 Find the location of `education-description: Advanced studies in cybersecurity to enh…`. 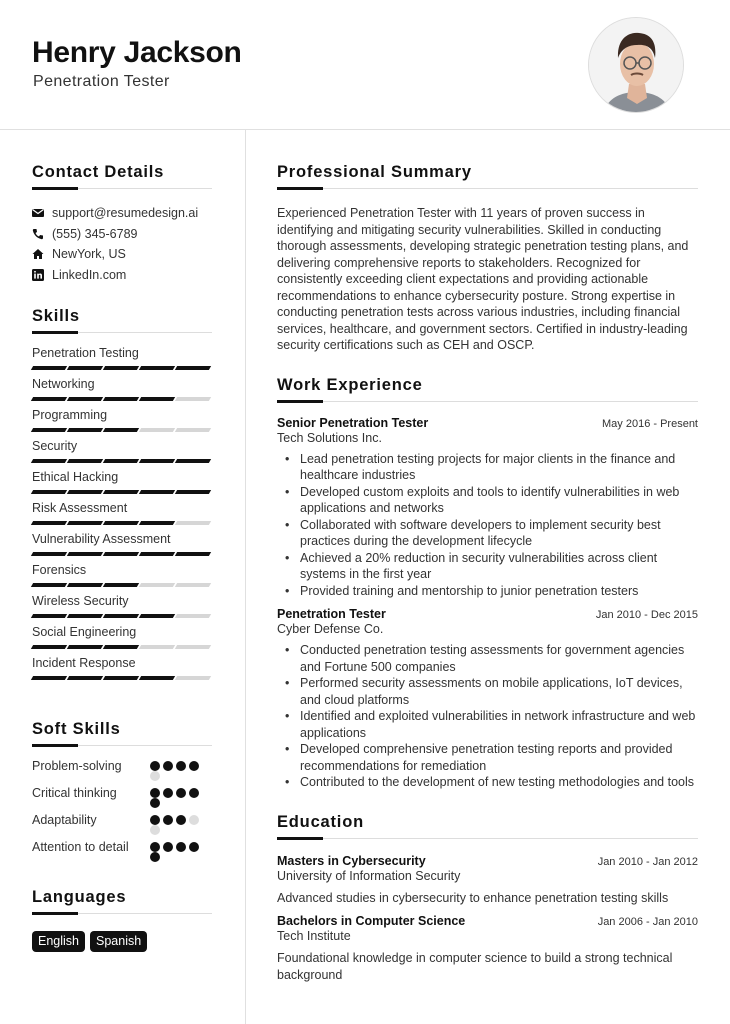

education-description: Advanced studies in cybersecurity to enh… is located at coordinates (473, 897).